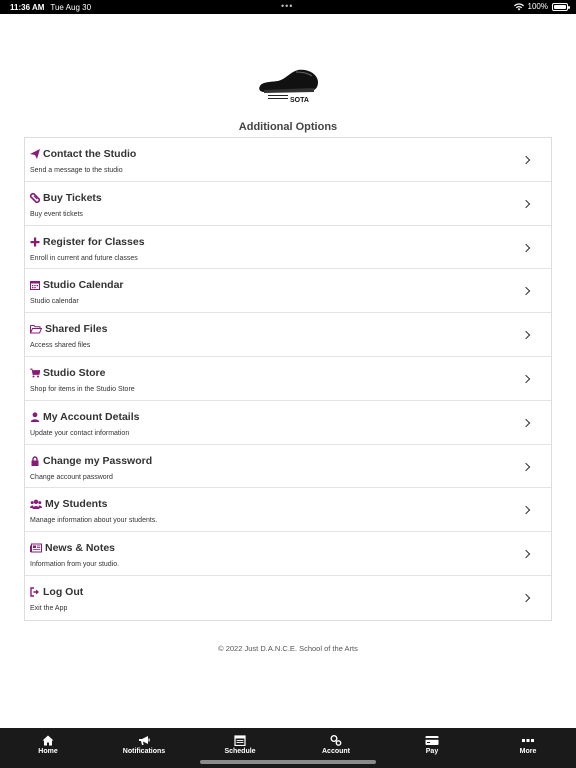  What do you see at coordinates (35, 197) in the screenshot?
I see `ticket-icon` at bounding box center [35, 197].